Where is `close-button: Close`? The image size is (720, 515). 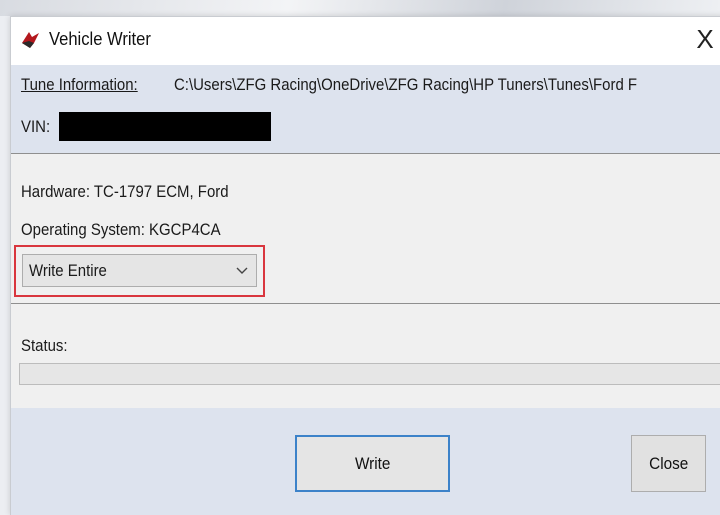
close-button: Close is located at coordinates (668, 463).